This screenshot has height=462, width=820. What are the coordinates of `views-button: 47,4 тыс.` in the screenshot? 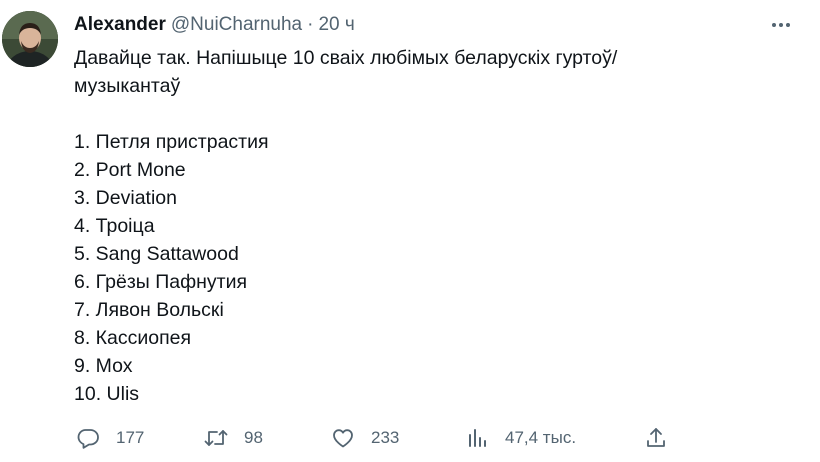 It's located at (519, 438).